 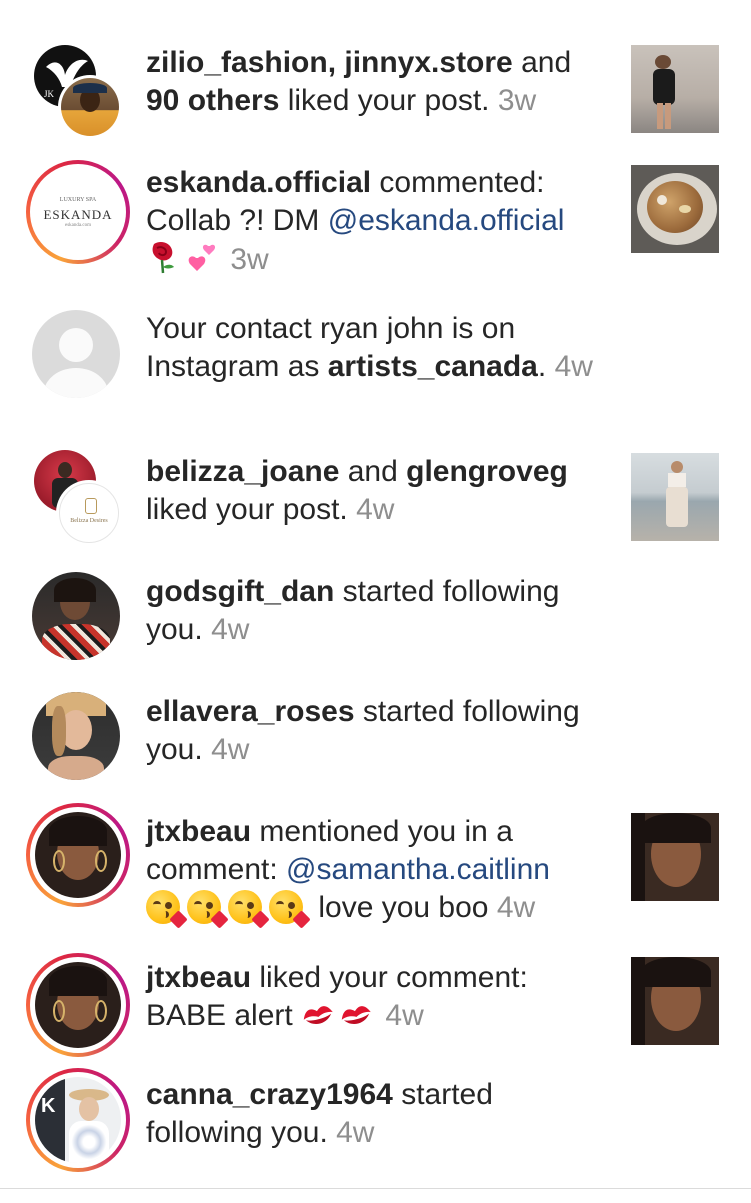 What do you see at coordinates (49, 94) in the screenshot?
I see `svg-text: JK` at bounding box center [49, 94].